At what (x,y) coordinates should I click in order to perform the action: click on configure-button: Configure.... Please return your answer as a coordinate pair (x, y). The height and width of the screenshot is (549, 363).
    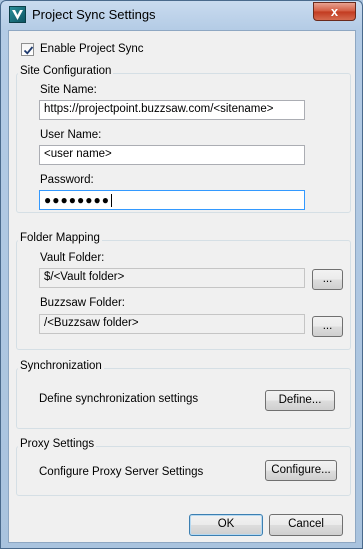
    Looking at the image, I should click on (301, 470).